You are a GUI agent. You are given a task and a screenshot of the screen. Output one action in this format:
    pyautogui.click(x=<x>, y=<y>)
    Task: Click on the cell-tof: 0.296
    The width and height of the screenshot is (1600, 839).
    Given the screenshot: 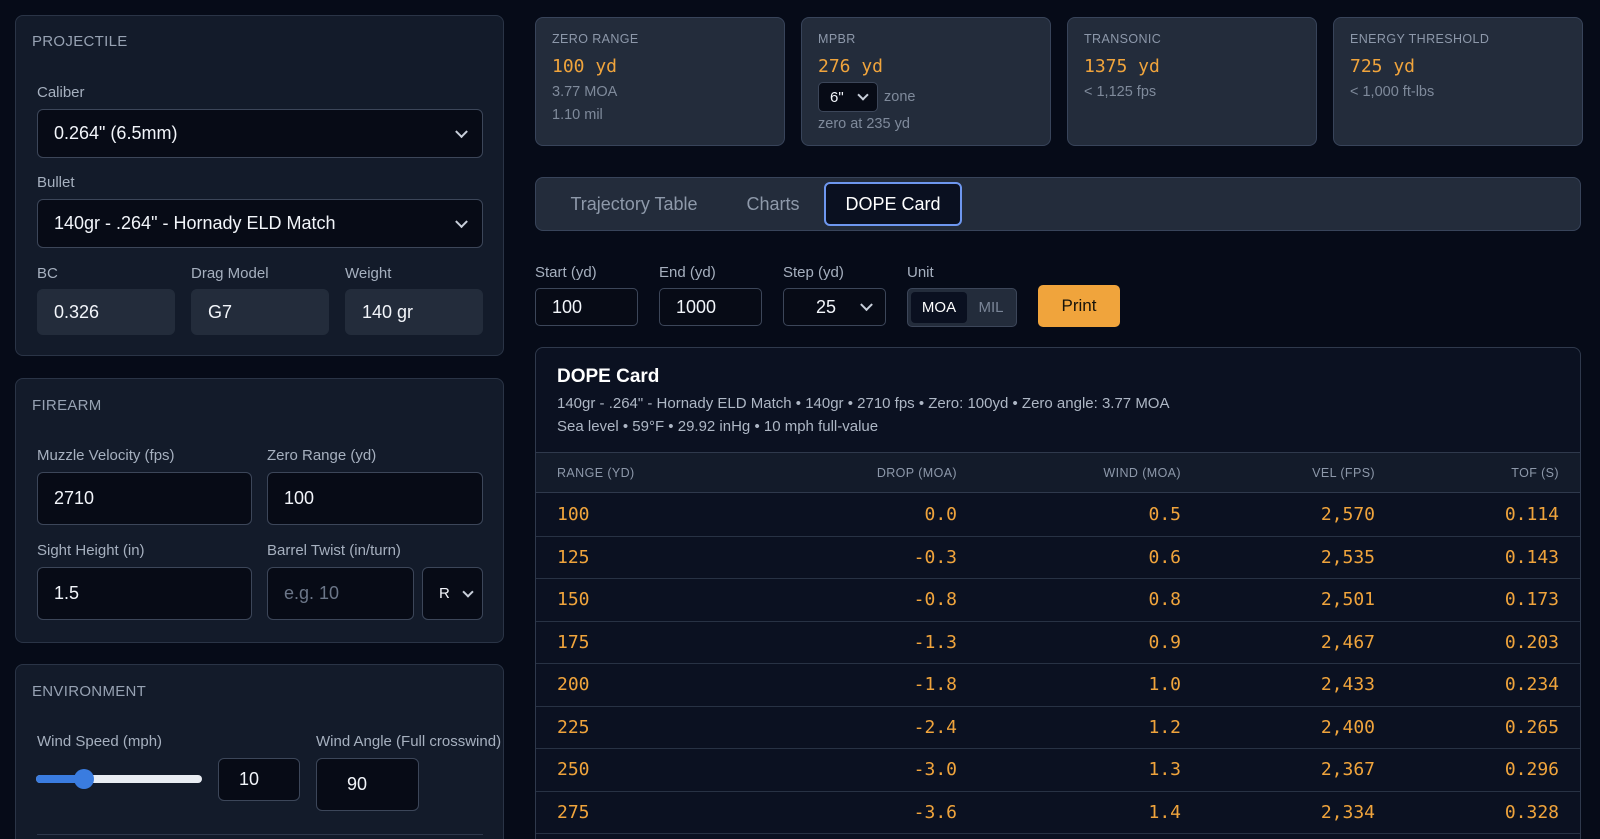 What is the action you would take?
    pyautogui.click(x=1531, y=769)
    